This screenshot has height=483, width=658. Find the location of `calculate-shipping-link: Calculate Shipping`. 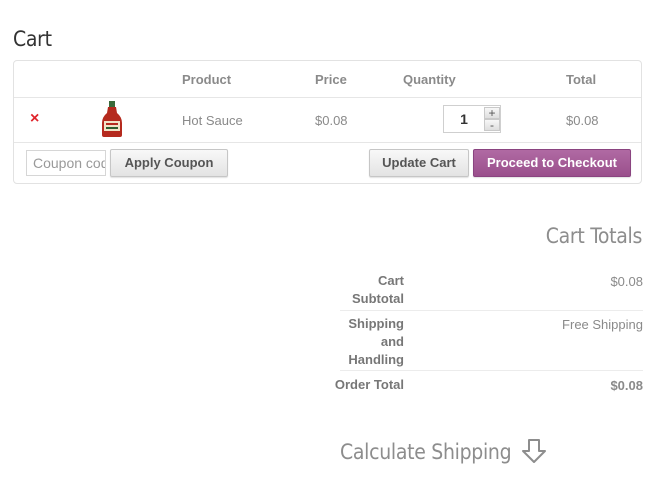

calculate-shipping-link: Calculate Shipping is located at coordinates (443, 451).